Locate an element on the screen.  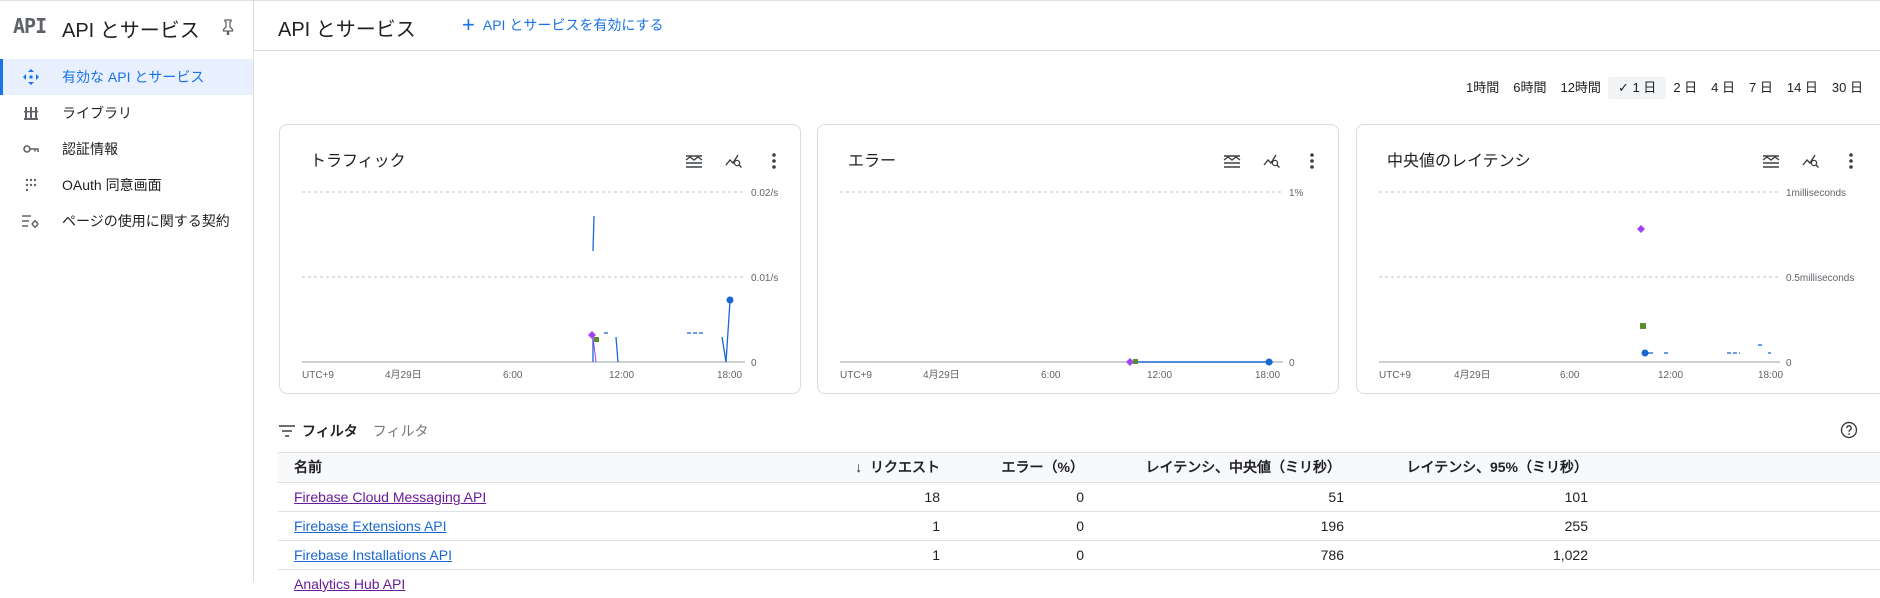
time-range-4d: 4 日 is located at coordinates (1723, 88).